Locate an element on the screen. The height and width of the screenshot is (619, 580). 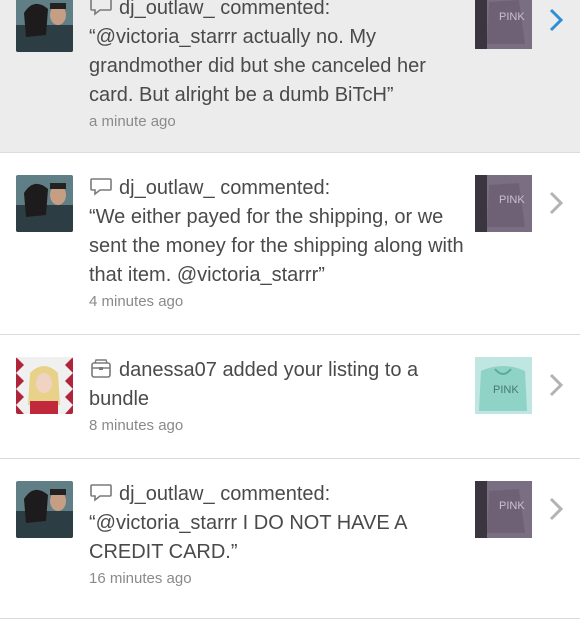
bundle-icon is located at coordinates (101, 369).